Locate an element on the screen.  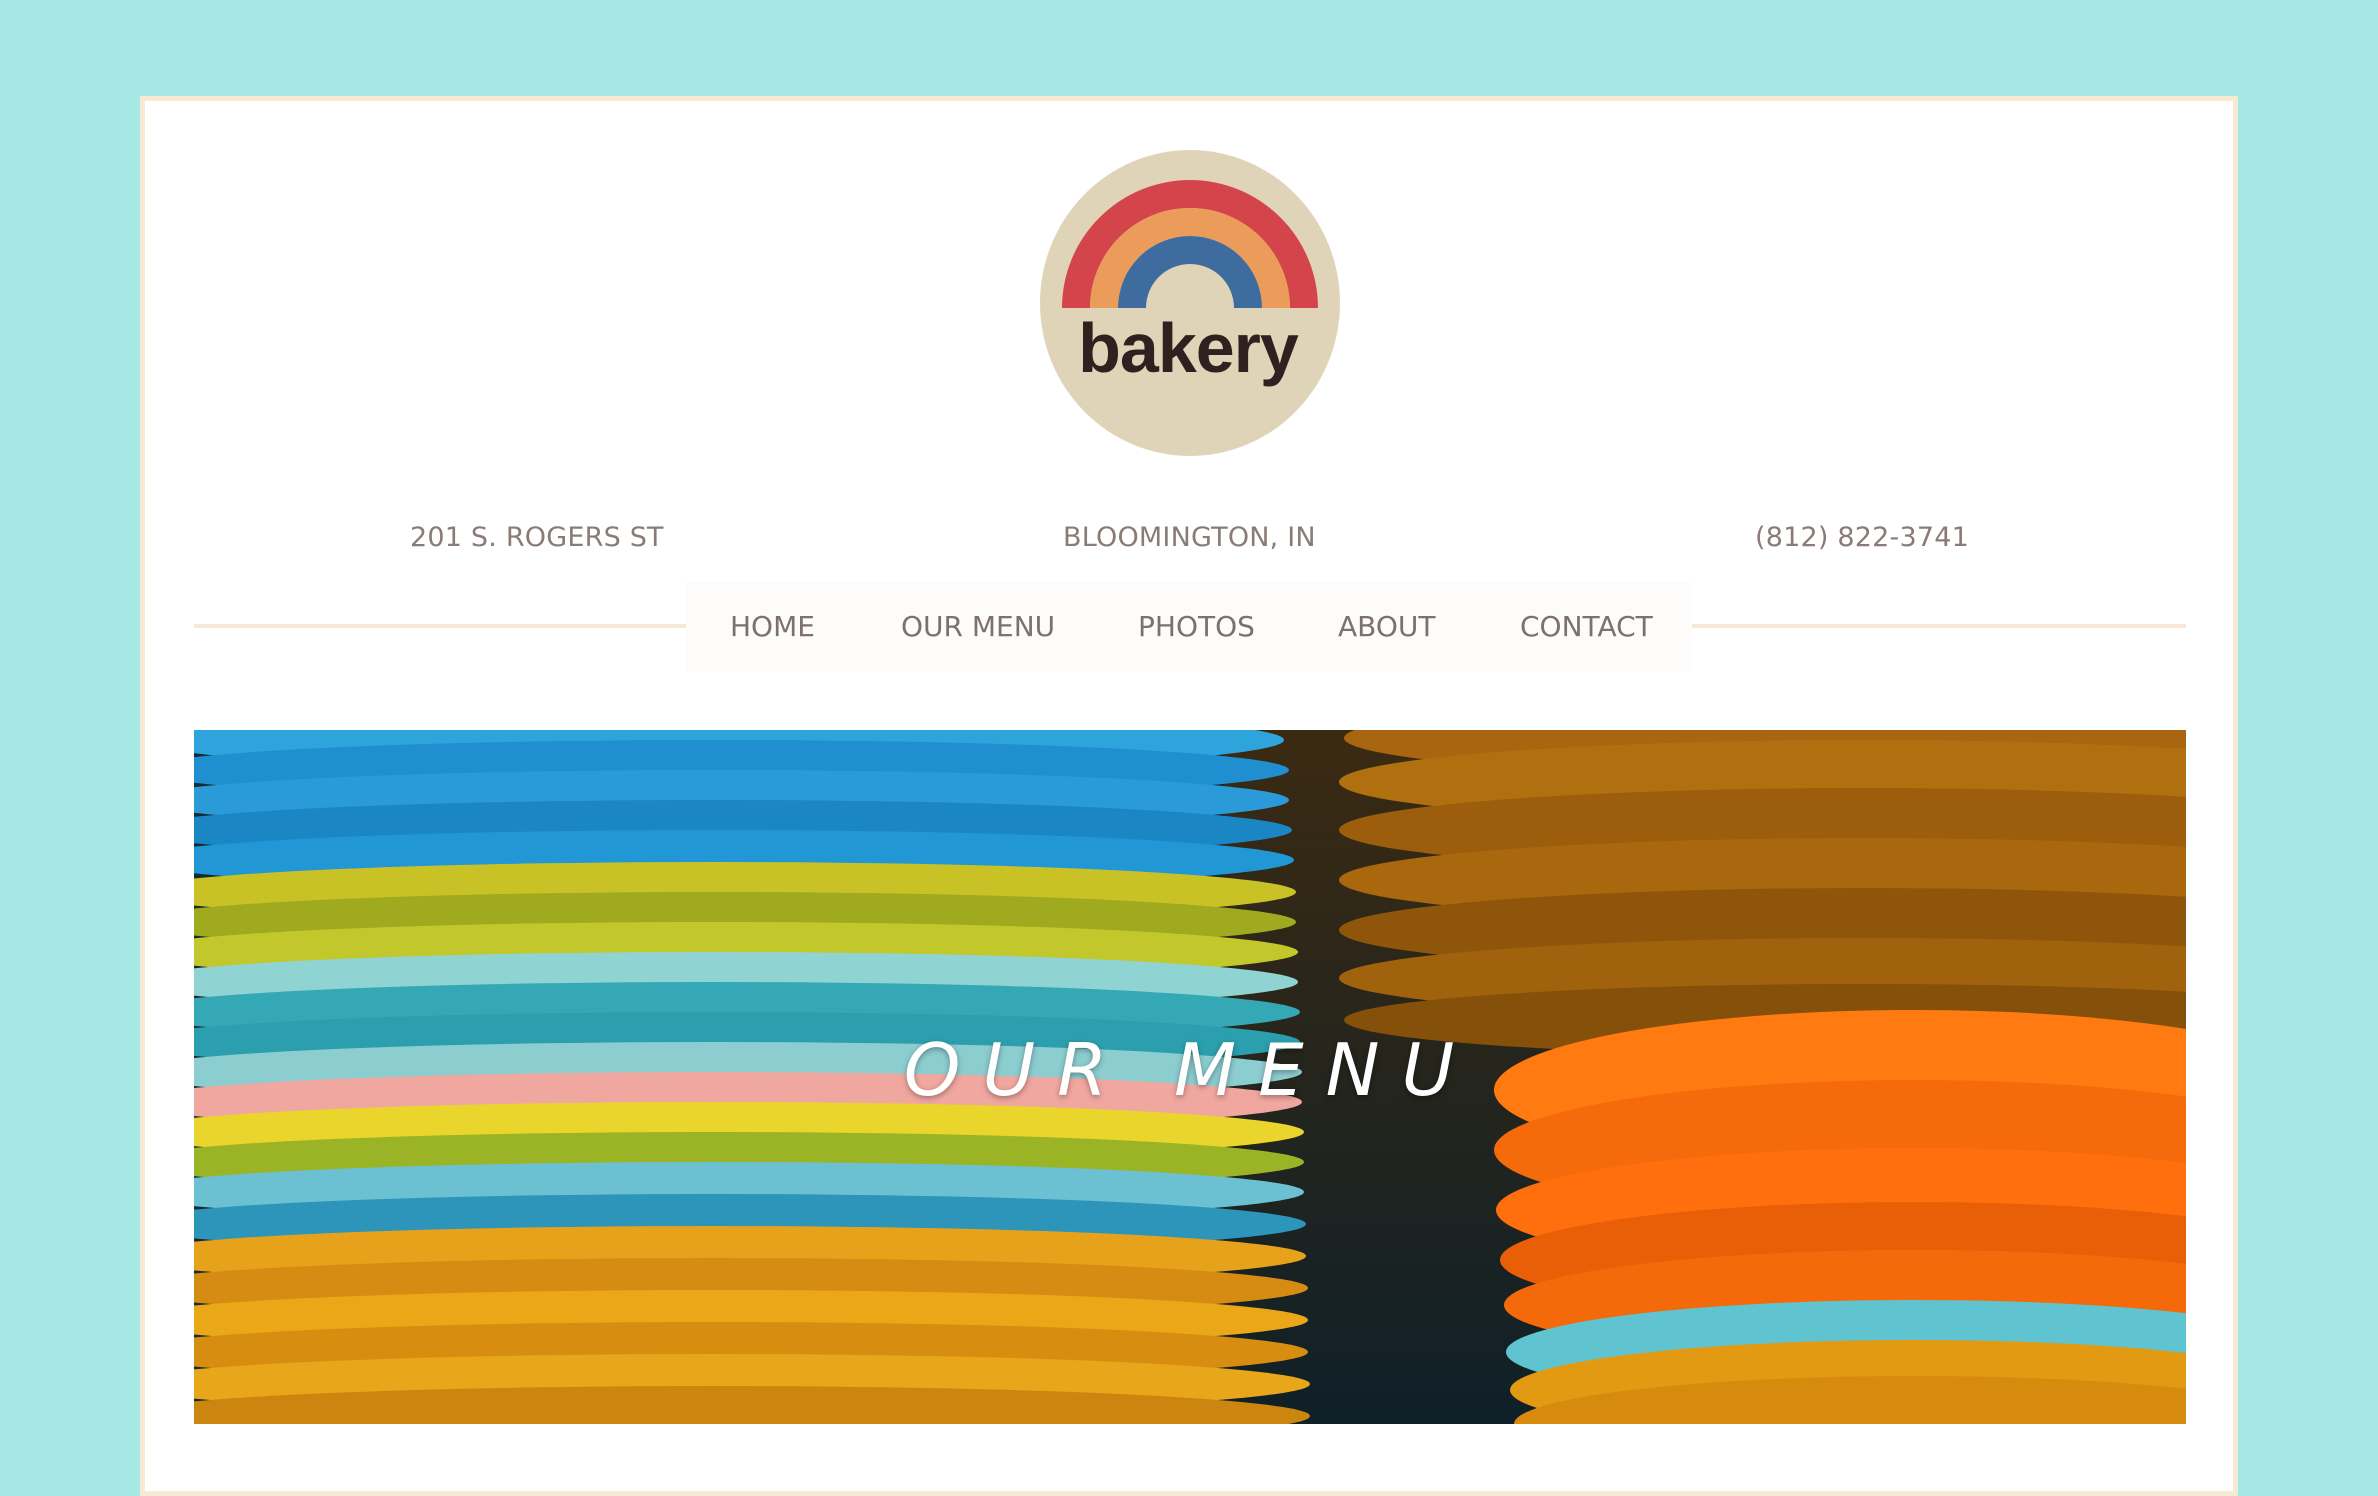
city-text: BLOOMINGTON, IN is located at coordinates (1189, 537).